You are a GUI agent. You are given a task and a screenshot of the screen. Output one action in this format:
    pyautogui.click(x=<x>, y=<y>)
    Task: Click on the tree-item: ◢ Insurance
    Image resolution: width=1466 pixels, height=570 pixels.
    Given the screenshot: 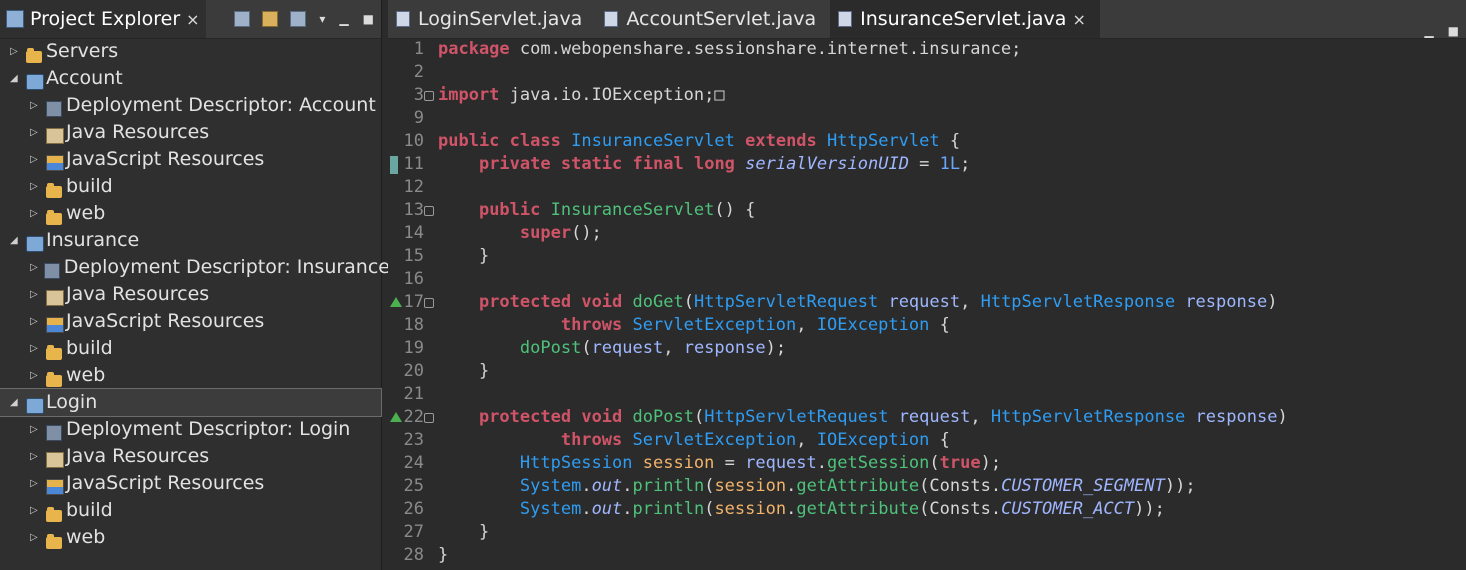 What is the action you would take?
    pyautogui.click(x=190, y=240)
    